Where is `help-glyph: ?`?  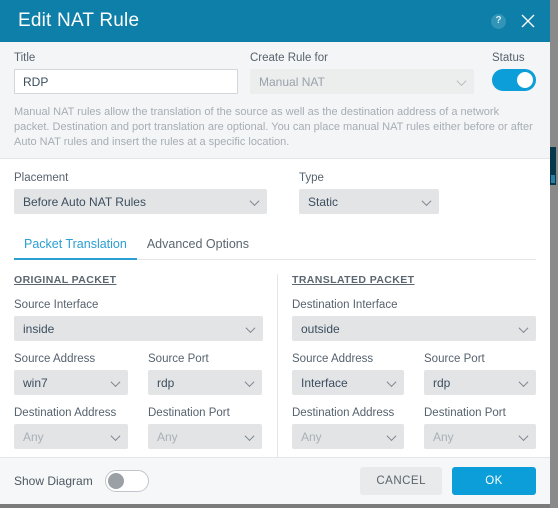 help-glyph: ? is located at coordinates (498, 21).